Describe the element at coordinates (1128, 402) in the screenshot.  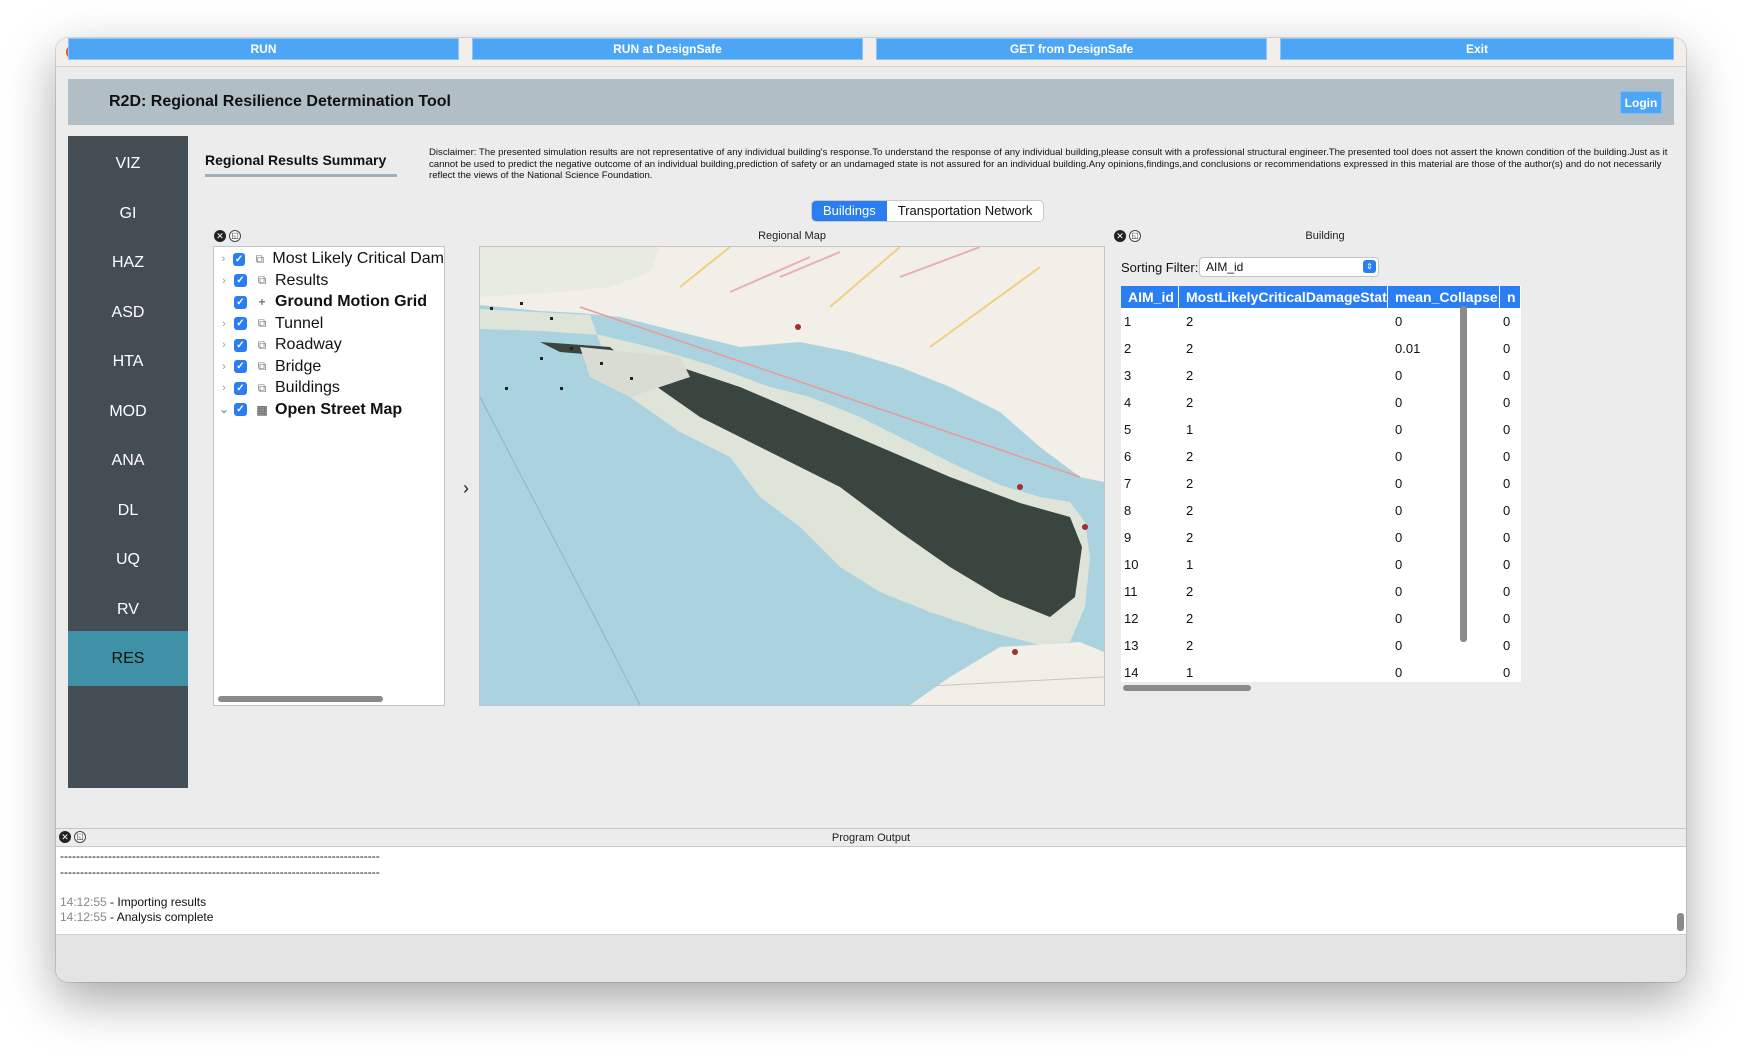
I see `table-cell: 4` at that location.